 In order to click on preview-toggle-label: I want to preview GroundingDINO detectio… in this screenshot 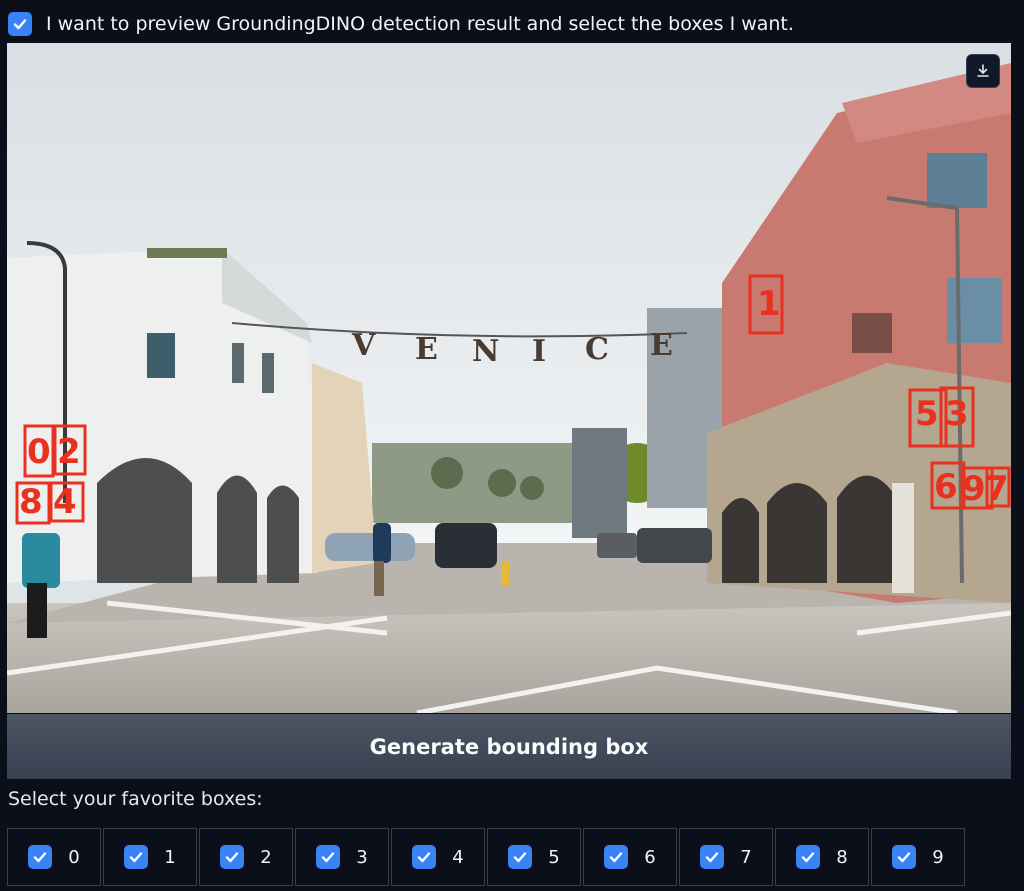, I will do `click(420, 24)`.